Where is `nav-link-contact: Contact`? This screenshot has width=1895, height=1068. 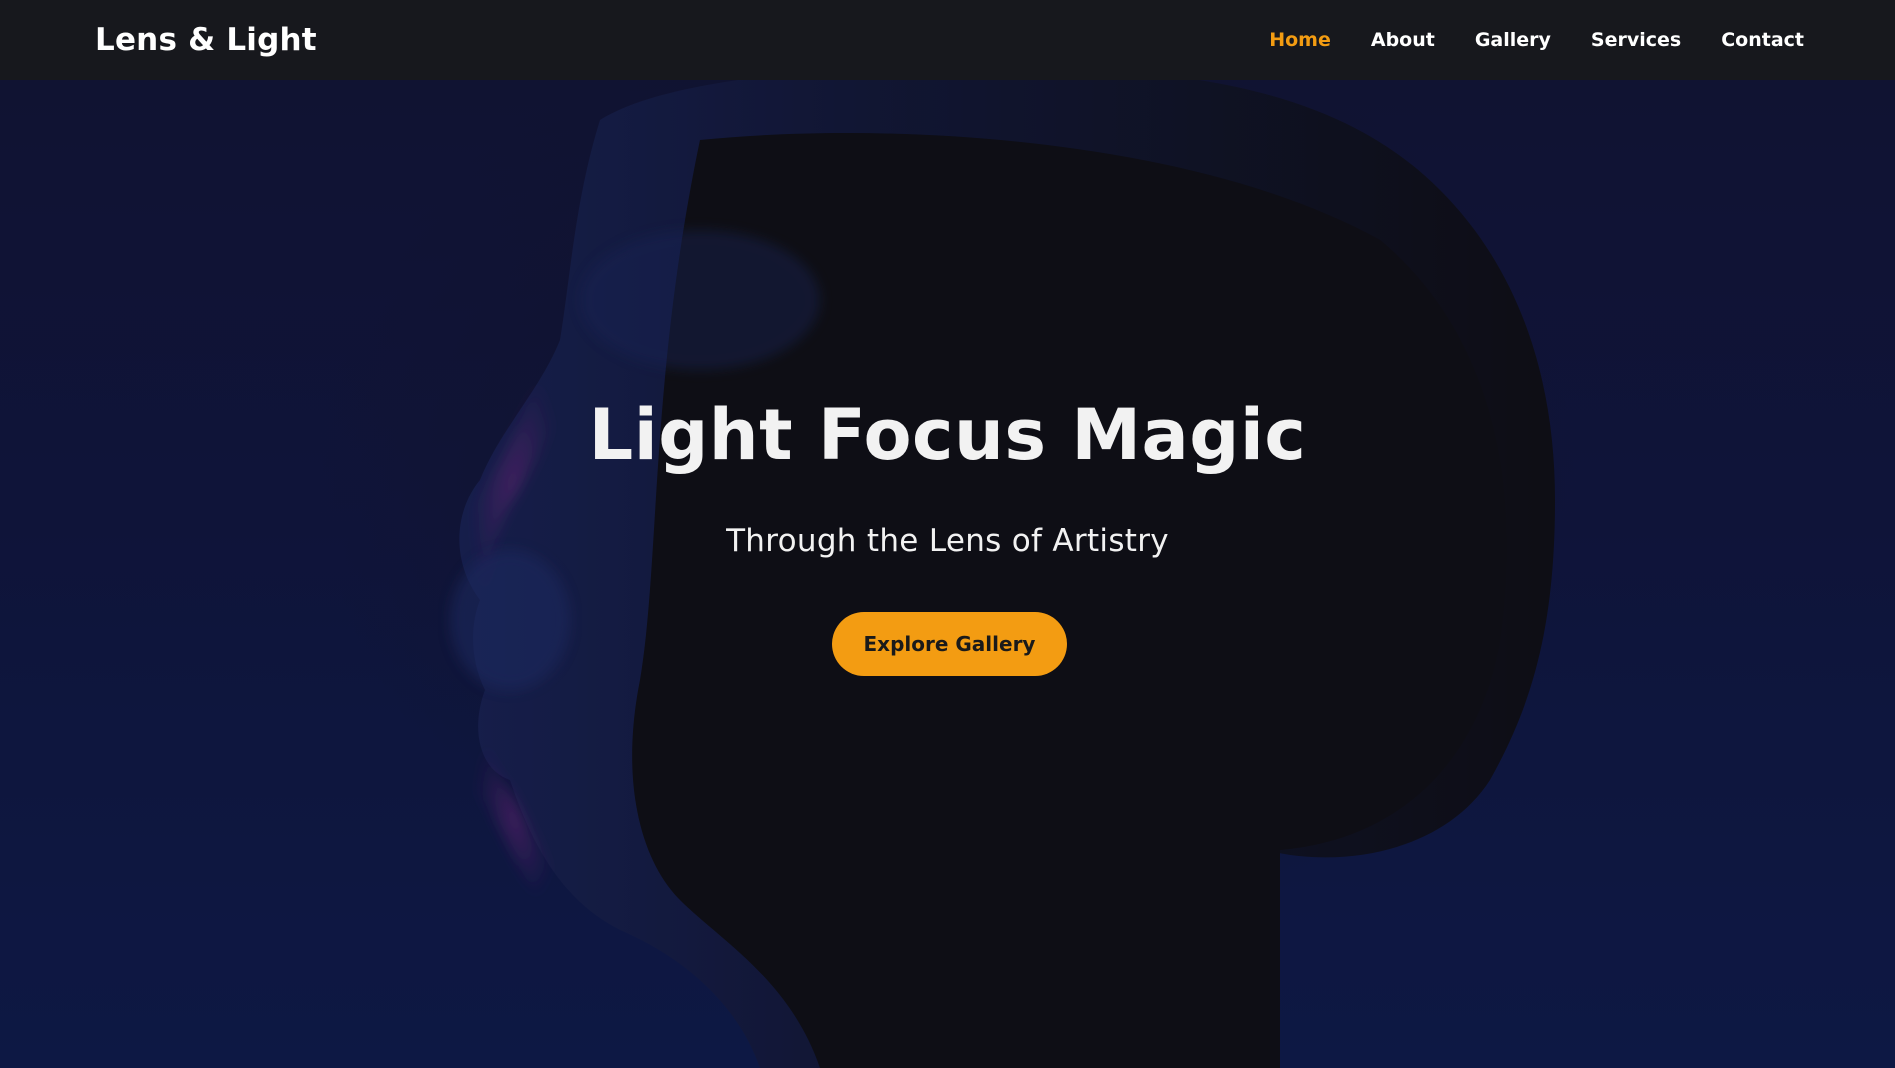 nav-link-contact: Contact is located at coordinates (1762, 40).